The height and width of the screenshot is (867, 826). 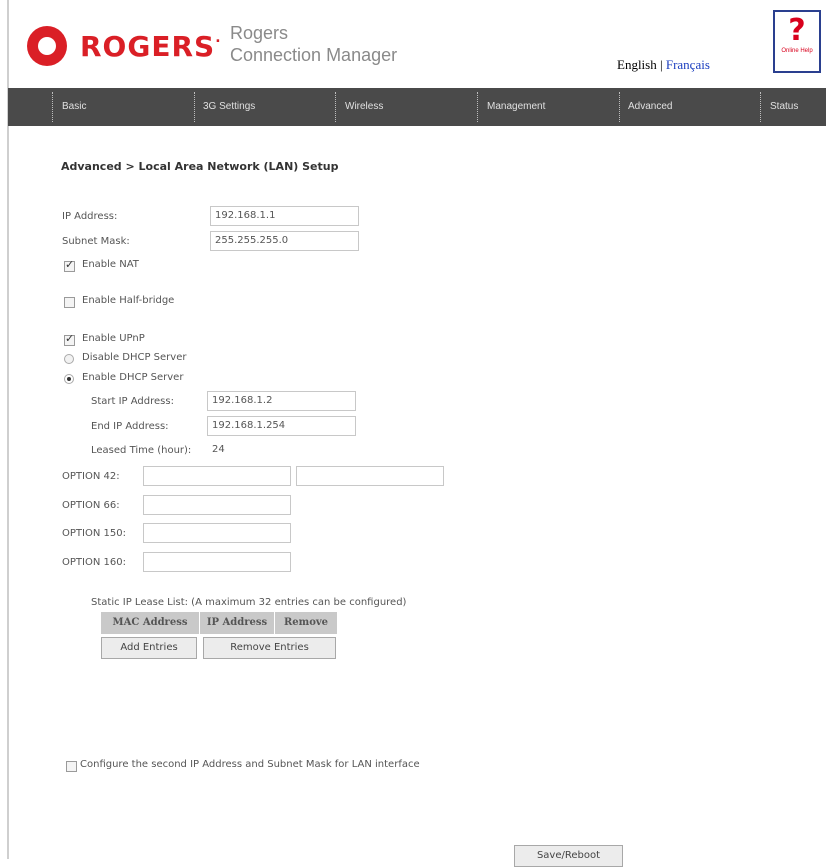 I want to click on online-help-label: Online Help, so click(x=797, y=51).